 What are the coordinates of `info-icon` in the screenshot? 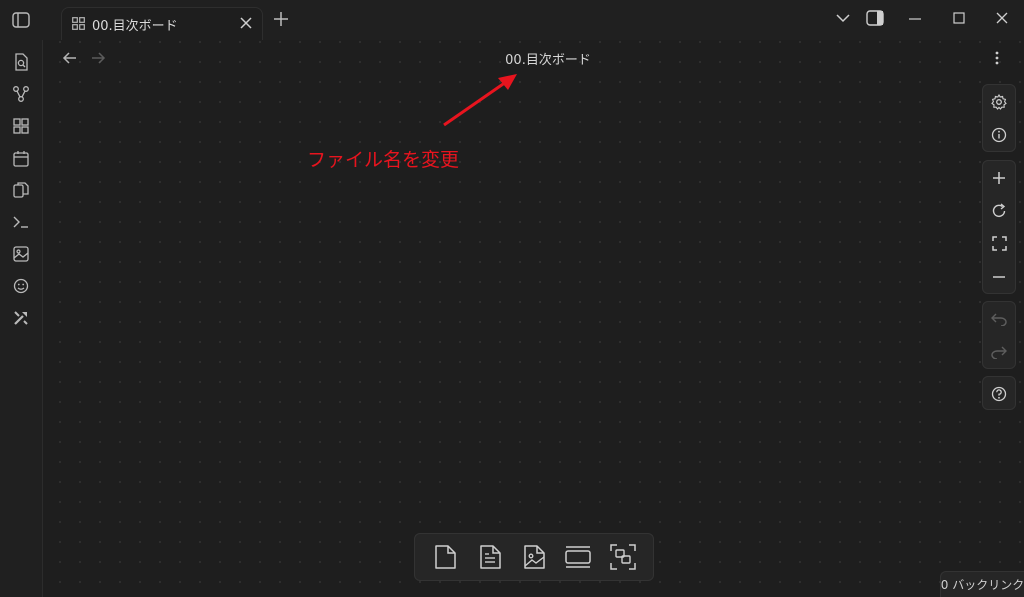 It's located at (999, 134).